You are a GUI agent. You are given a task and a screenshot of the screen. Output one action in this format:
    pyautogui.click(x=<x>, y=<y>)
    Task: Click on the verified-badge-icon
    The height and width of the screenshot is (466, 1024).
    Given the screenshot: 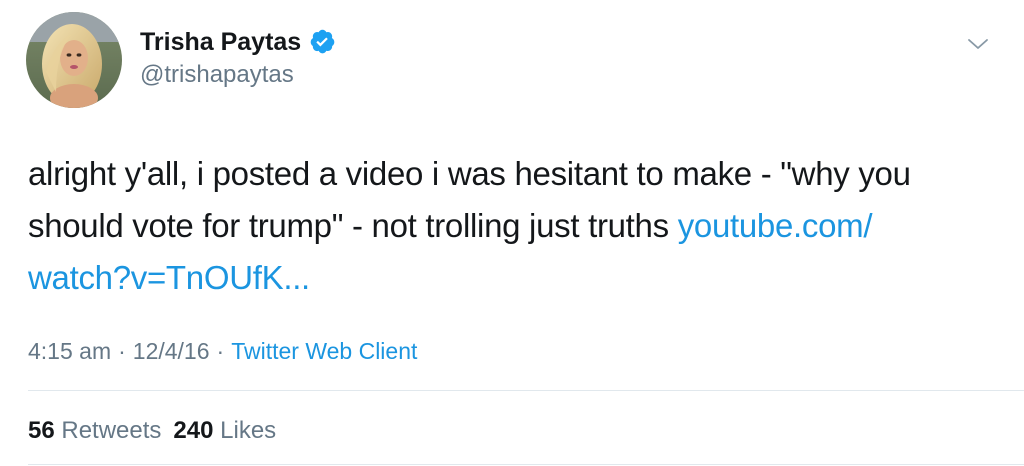 What is the action you would take?
    pyautogui.click(x=322, y=41)
    